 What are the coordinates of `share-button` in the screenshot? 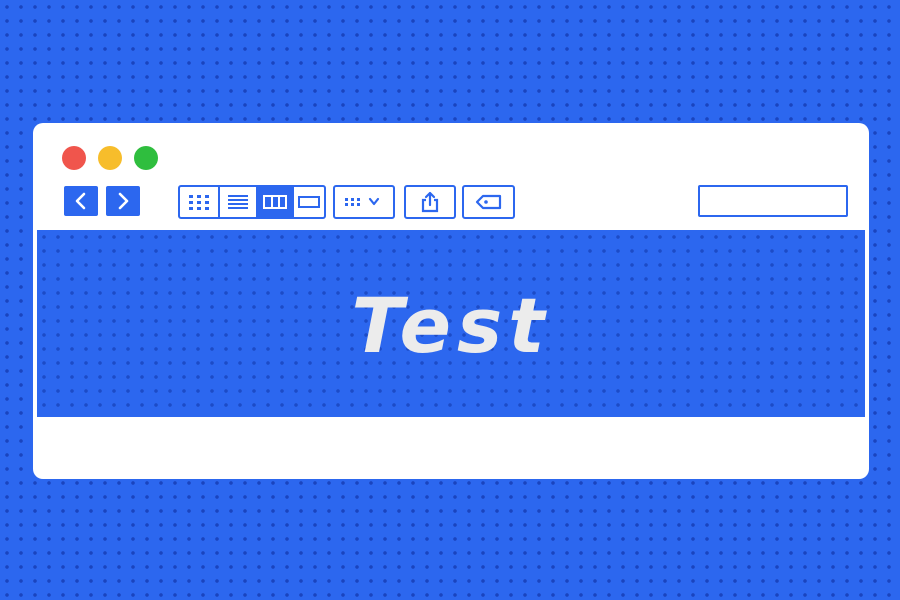 It's located at (430, 202).